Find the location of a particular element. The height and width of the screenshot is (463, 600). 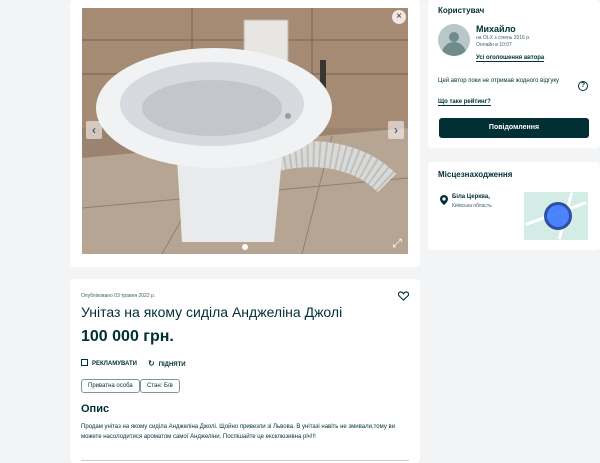

gallery-dot-indicator is located at coordinates (245, 247).